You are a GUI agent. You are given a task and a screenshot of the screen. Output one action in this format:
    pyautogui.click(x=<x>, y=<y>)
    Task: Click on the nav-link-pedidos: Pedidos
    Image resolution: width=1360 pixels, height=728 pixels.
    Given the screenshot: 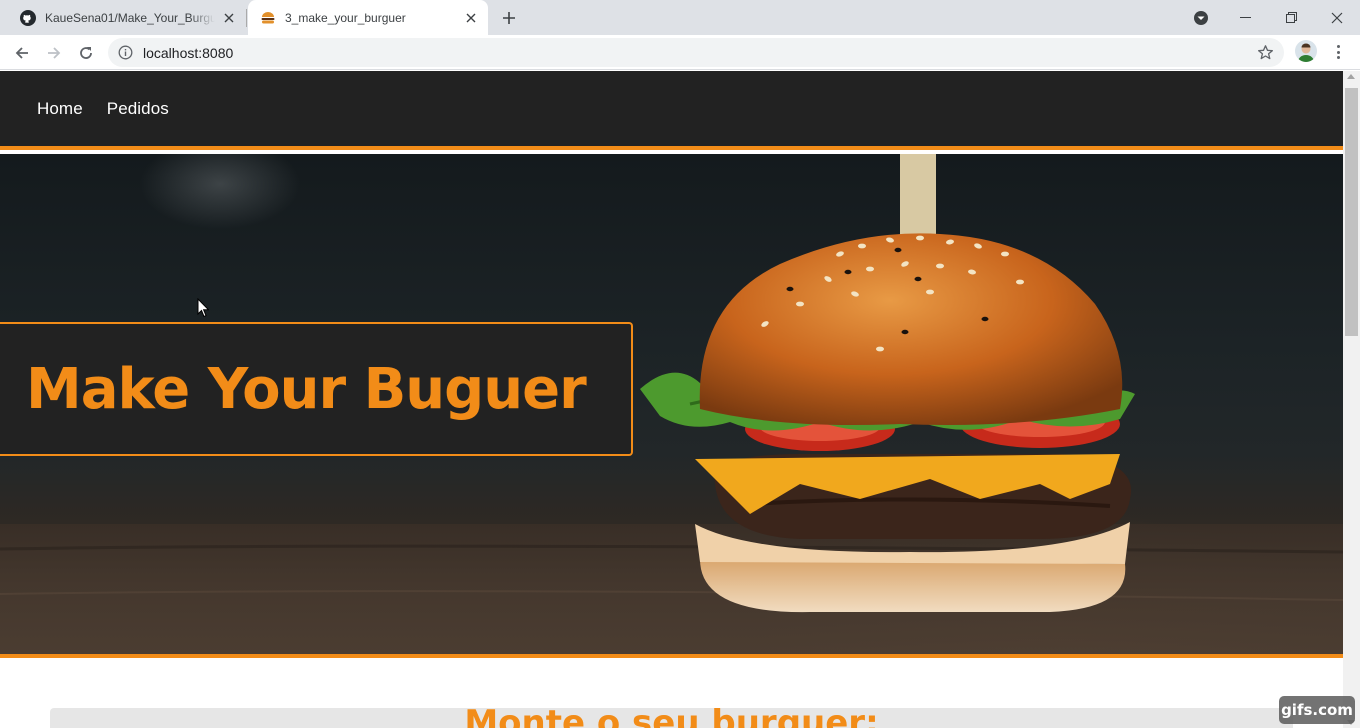 What is the action you would take?
    pyautogui.click(x=138, y=109)
    